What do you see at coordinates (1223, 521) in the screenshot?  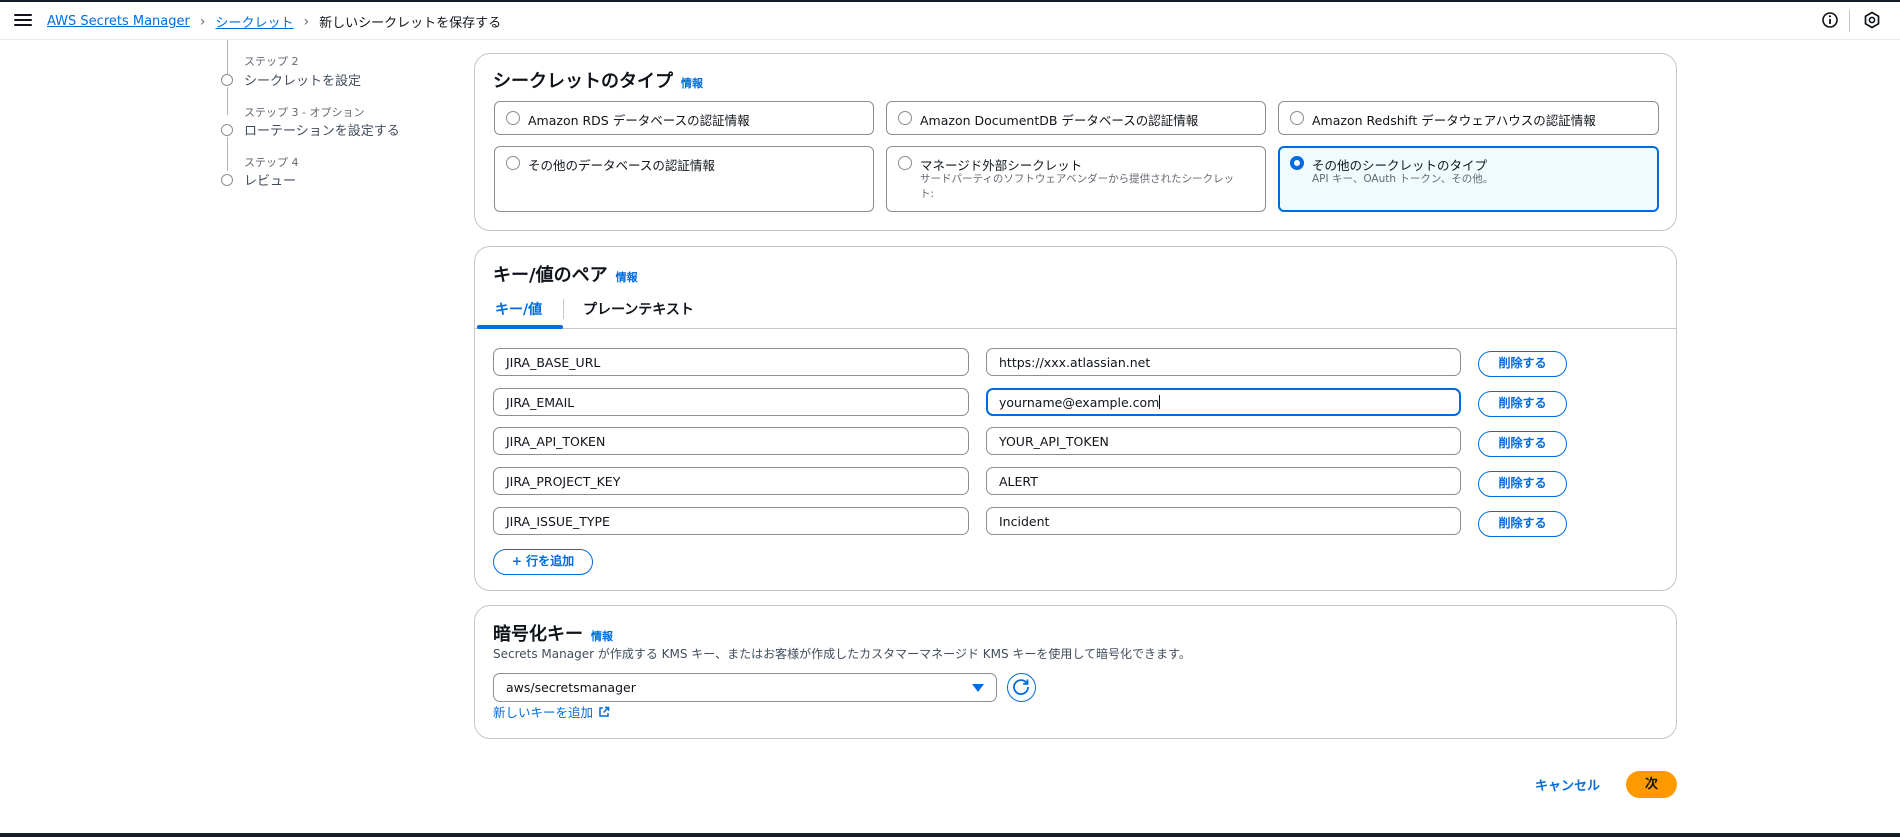 I see `value-input: Incident` at bounding box center [1223, 521].